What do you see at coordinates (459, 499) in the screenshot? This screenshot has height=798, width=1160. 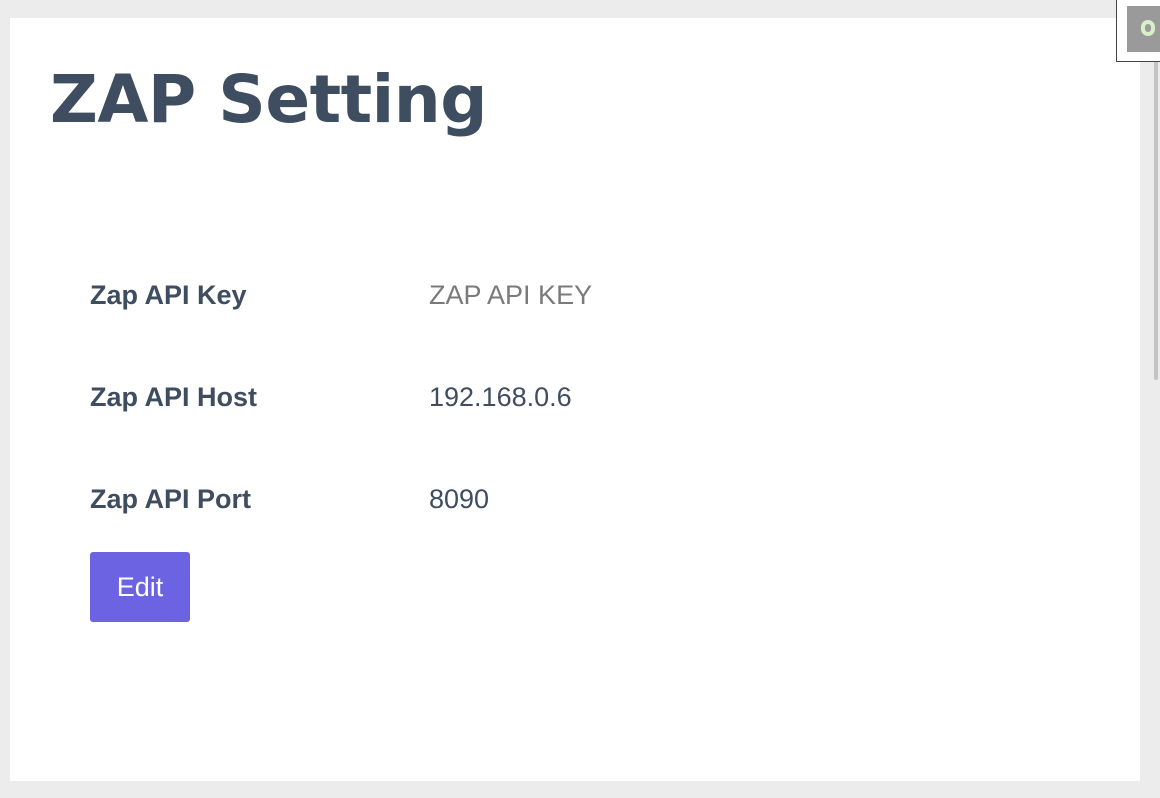 I see `api-port-value: 8090` at bounding box center [459, 499].